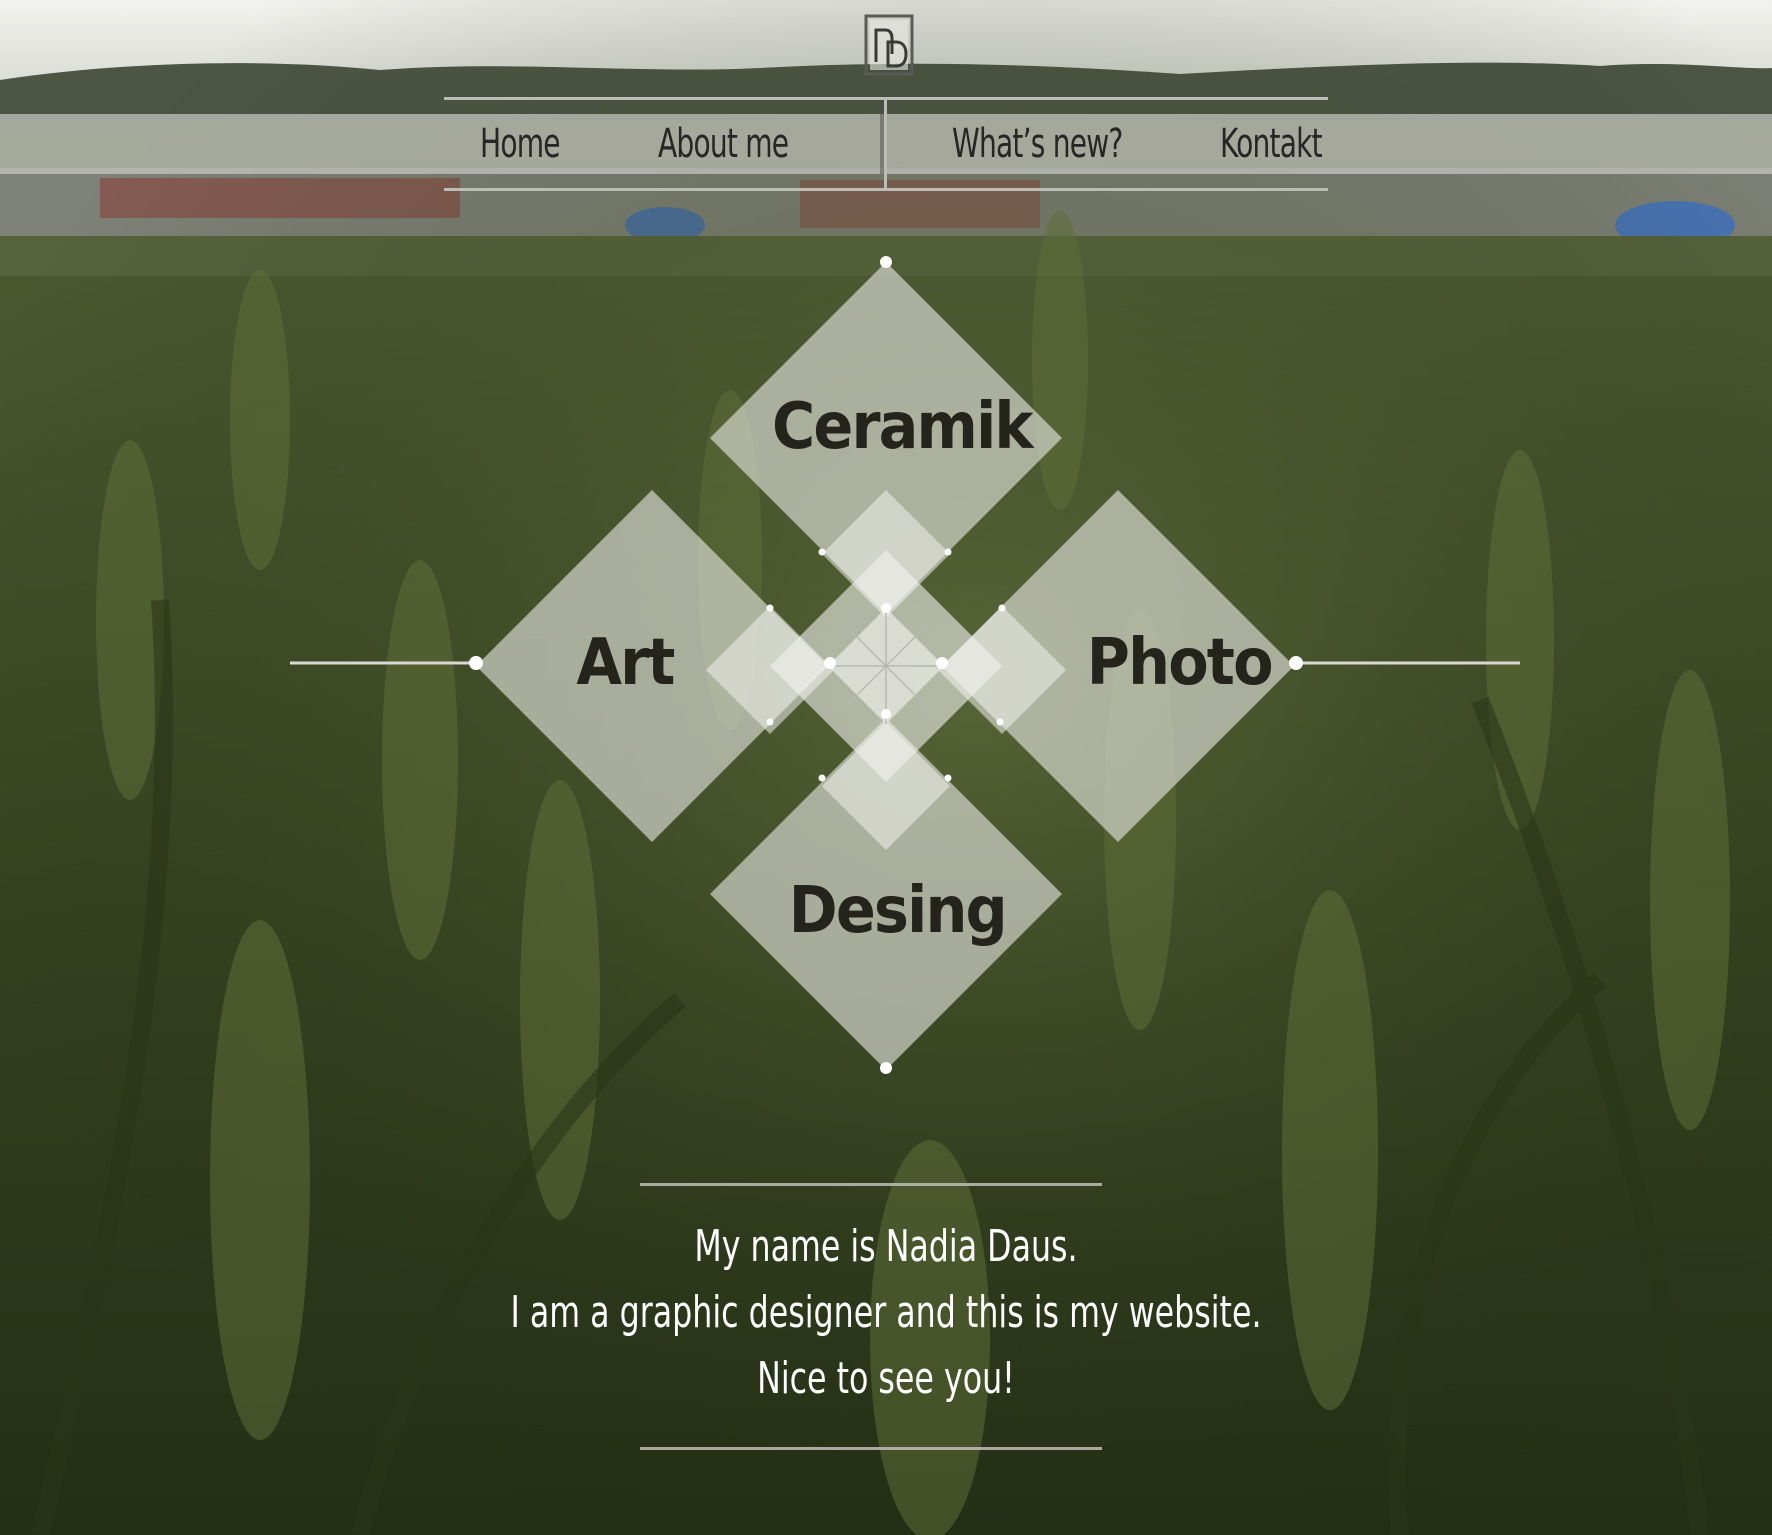 The width and height of the screenshot is (1772, 1535). What do you see at coordinates (948, 552) in the screenshot?
I see `node-dot-ur` at bounding box center [948, 552].